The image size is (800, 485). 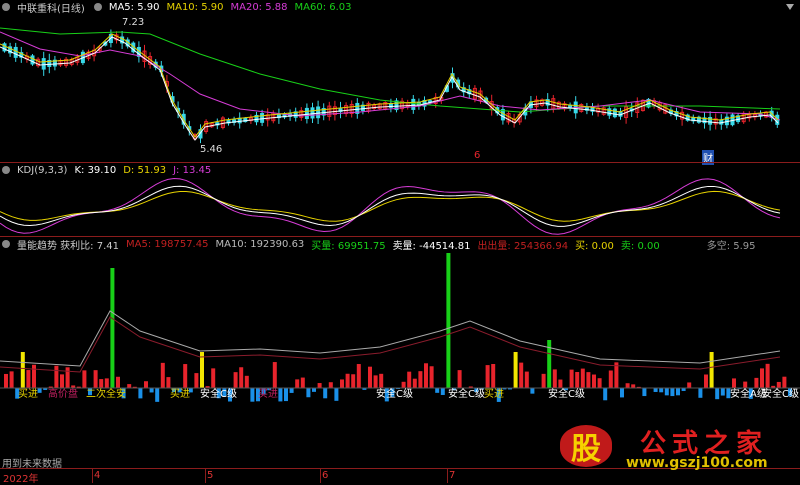 What do you see at coordinates (211, 149) in the screenshot?
I see `low-price-label: 5.46` at bounding box center [211, 149].